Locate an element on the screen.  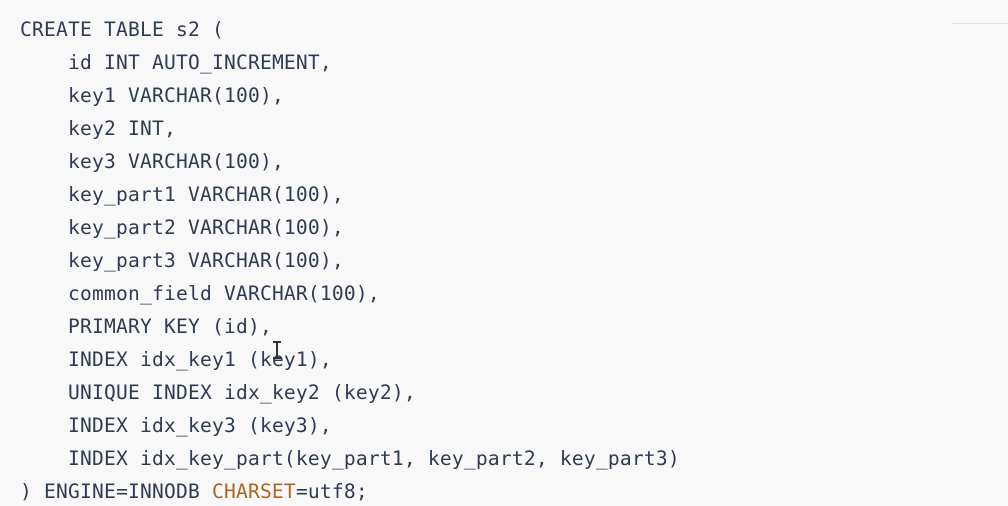
code-line-key-part3: key_part3 VARCHAR(100), is located at coordinates (350, 260).